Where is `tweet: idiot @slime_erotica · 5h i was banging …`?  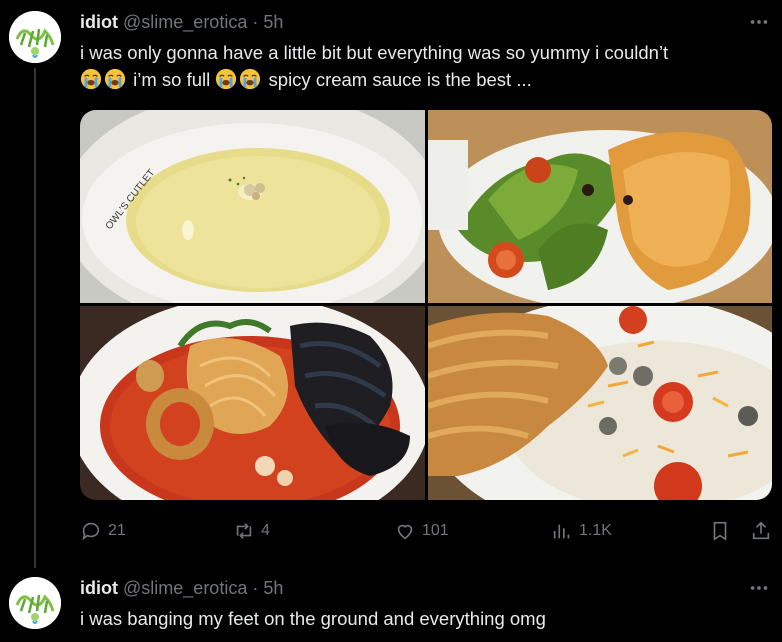
tweet: idiot @slime_erotica · 5h i was banging … is located at coordinates (391, 605).